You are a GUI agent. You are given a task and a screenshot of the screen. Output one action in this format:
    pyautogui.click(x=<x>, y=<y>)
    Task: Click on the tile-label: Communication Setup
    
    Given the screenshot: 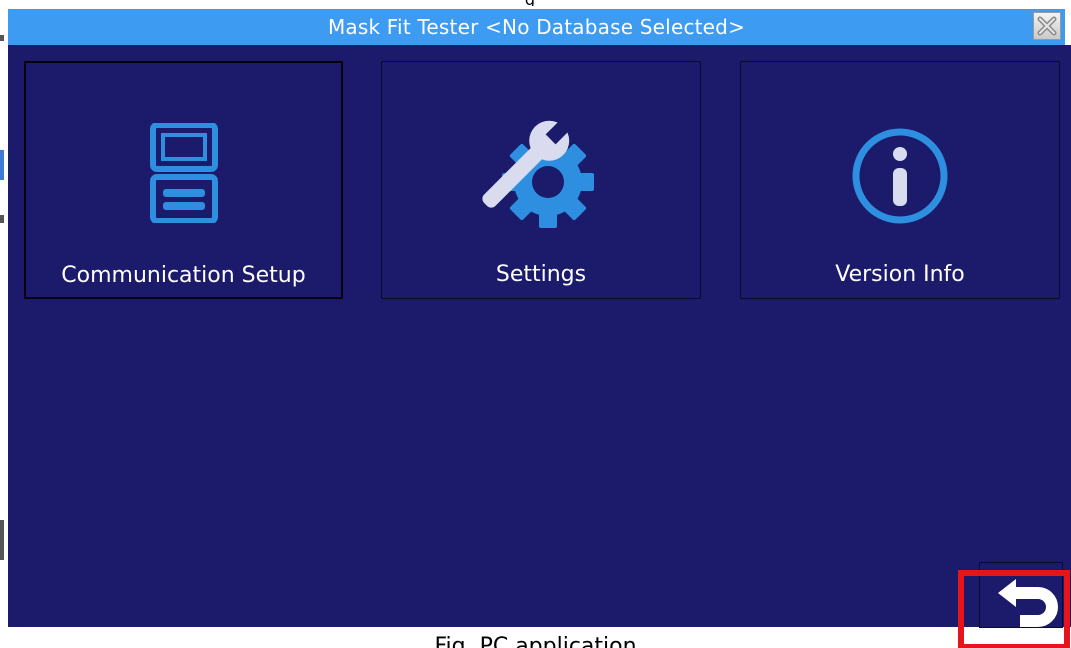 What is the action you would take?
    pyautogui.click(x=183, y=275)
    